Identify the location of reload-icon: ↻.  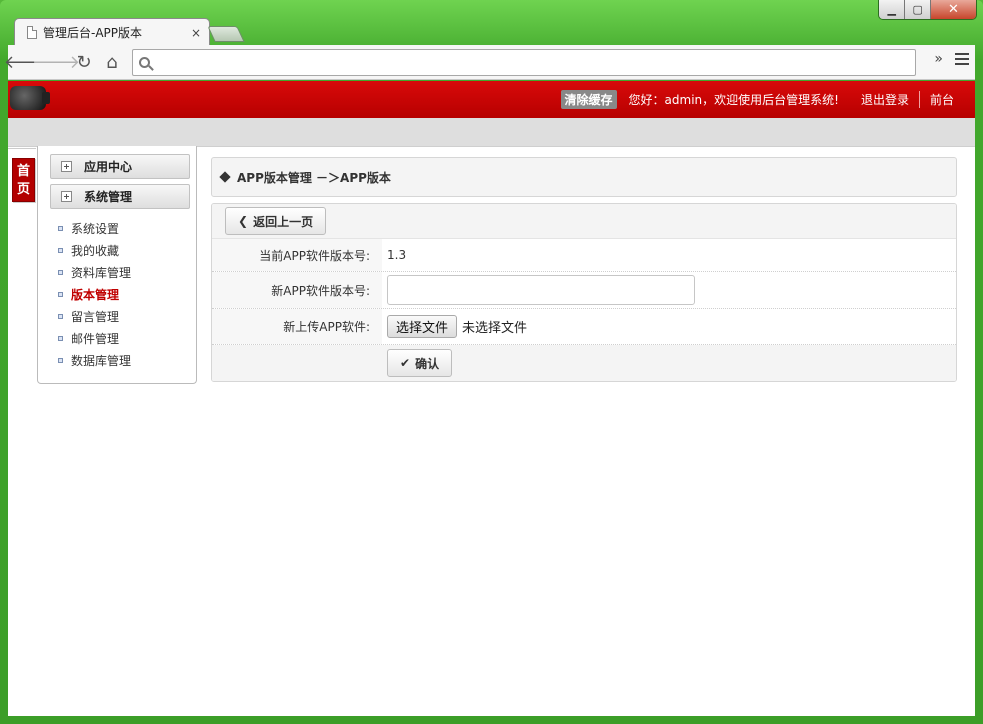
(84, 62).